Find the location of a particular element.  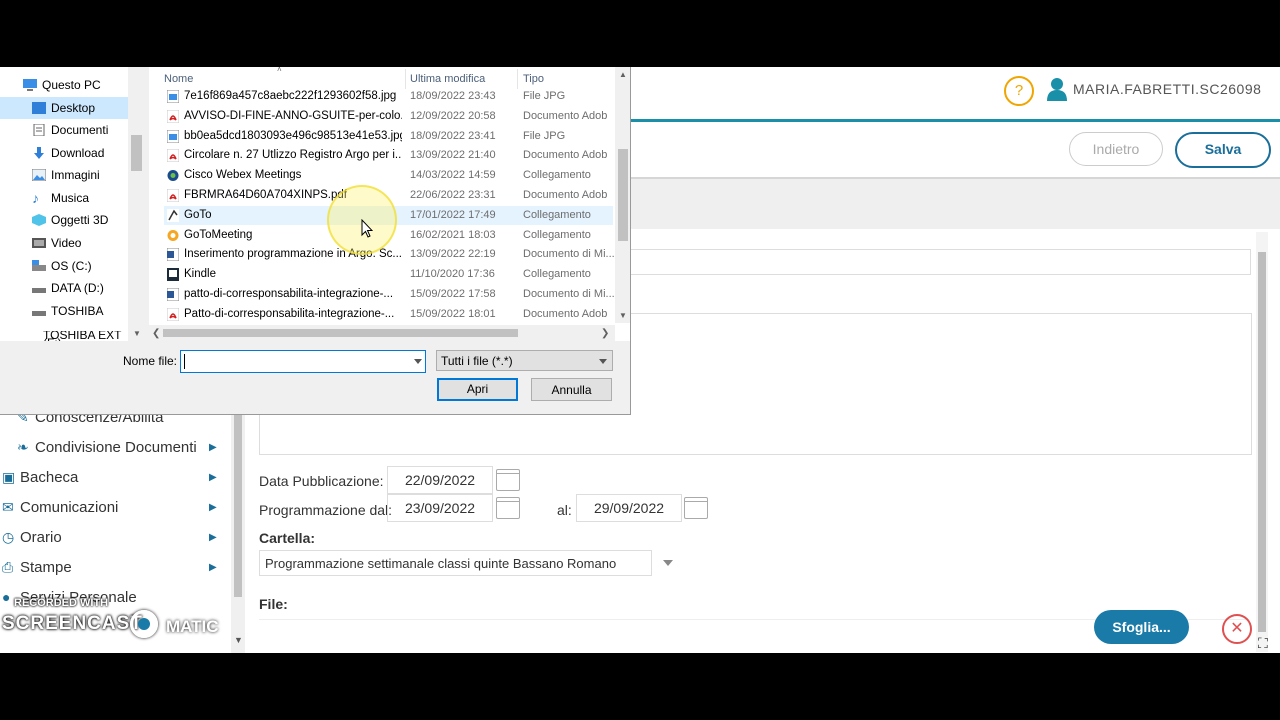

file-modified: 13/09/2022 22:19 is located at coordinates (453, 254).